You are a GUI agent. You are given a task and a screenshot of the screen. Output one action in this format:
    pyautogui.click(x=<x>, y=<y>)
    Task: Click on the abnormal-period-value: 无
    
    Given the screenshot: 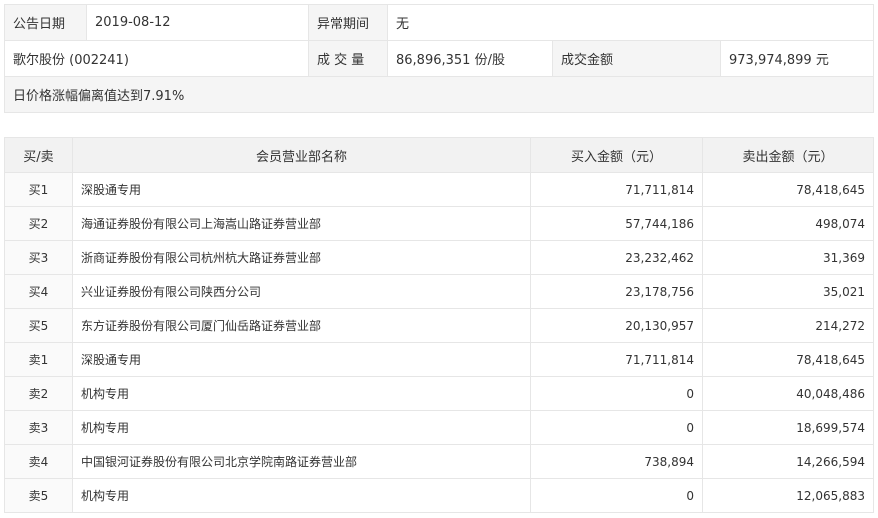 What is the action you would take?
    pyautogui.click(x=630, y=22)
    